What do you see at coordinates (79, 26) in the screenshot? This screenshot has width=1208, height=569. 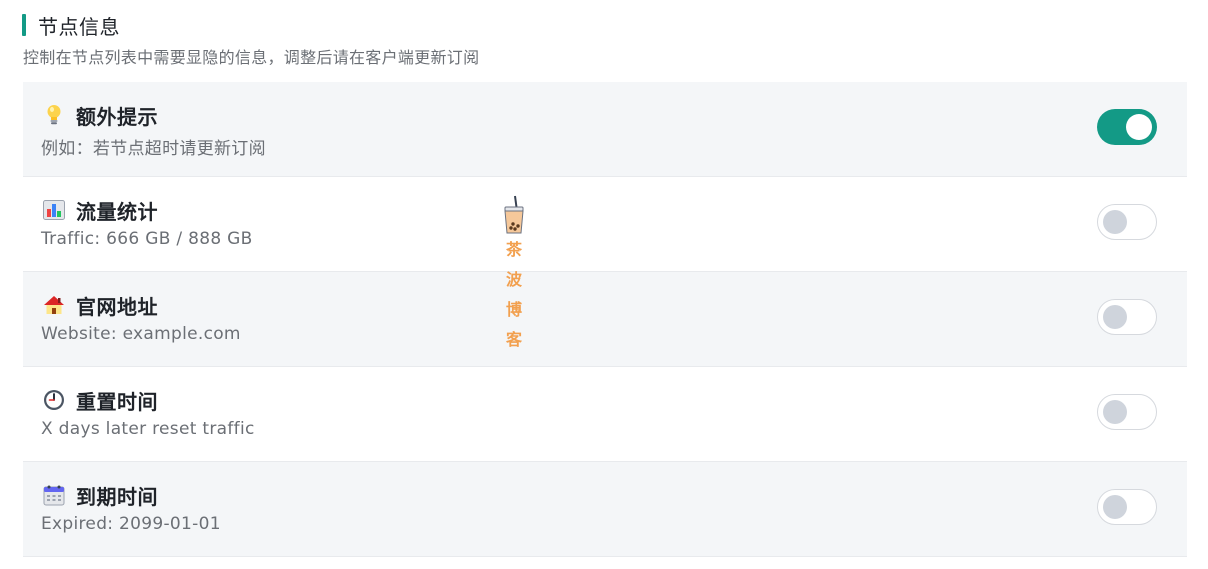 I see `section-title: 节点信息` at bounding box center [79, 26].